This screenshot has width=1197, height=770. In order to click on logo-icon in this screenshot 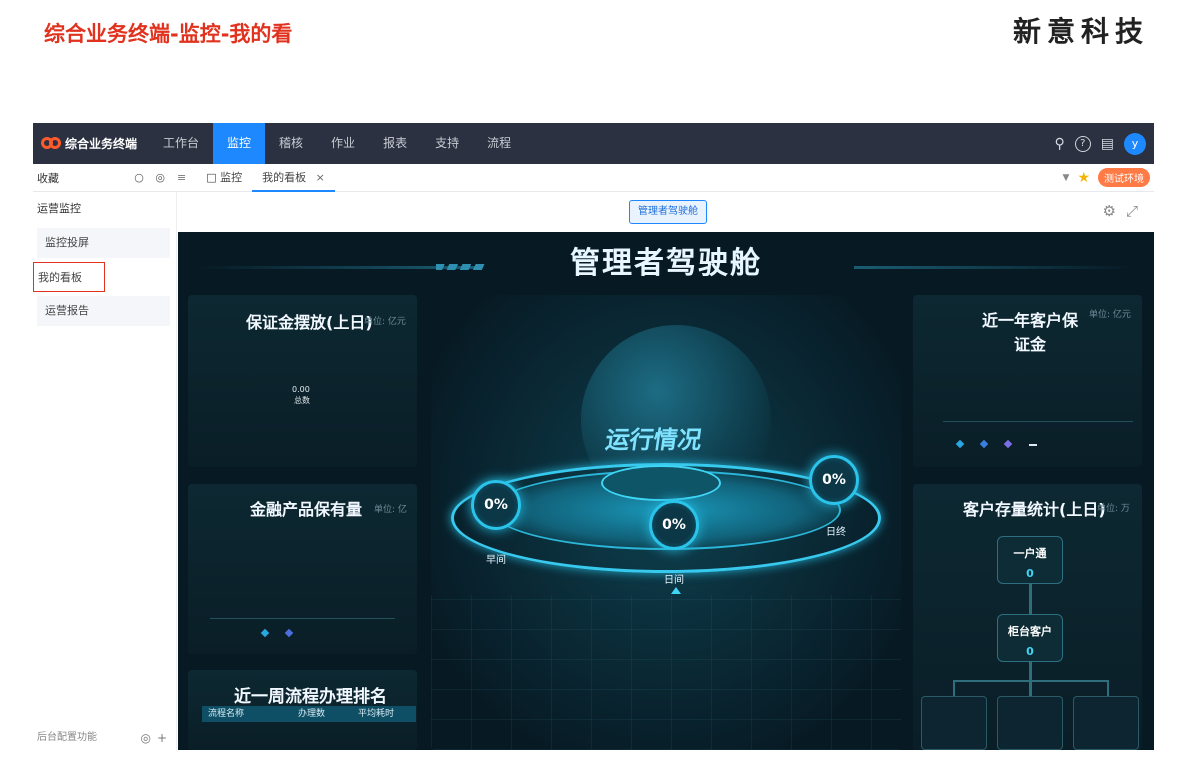, I will do `click(51, 143)`.